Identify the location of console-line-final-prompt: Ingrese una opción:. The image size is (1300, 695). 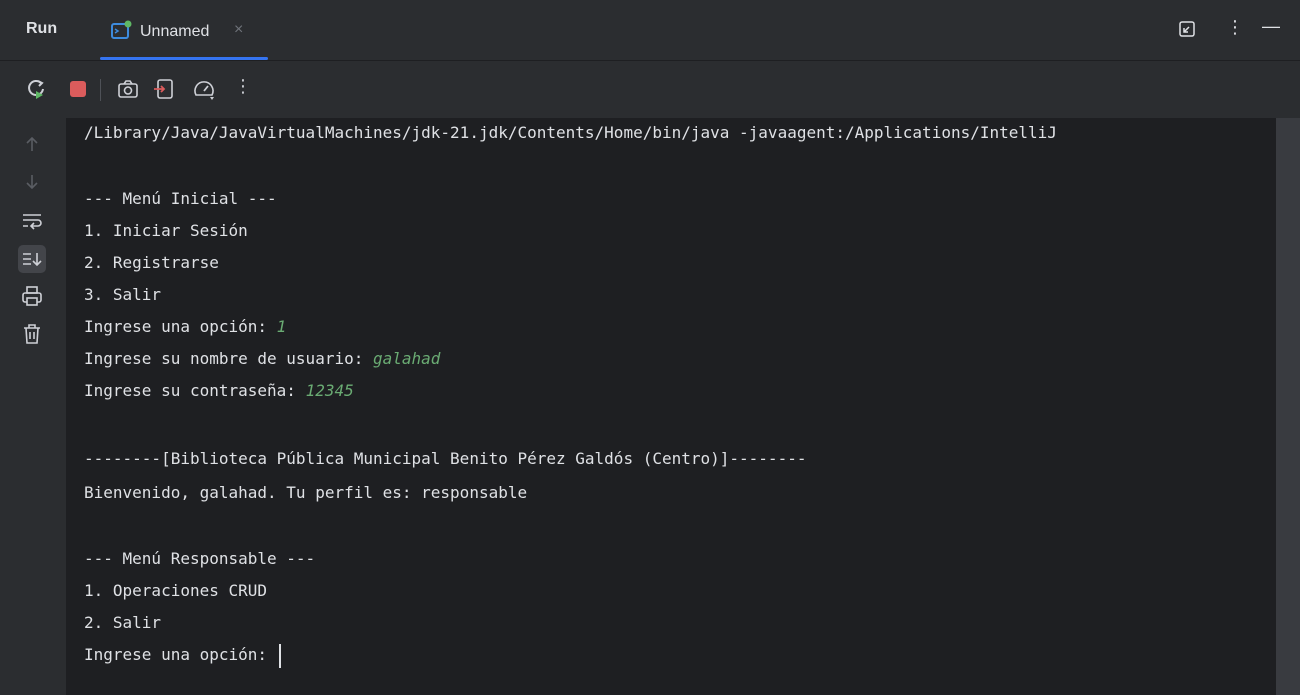
(182, 655).